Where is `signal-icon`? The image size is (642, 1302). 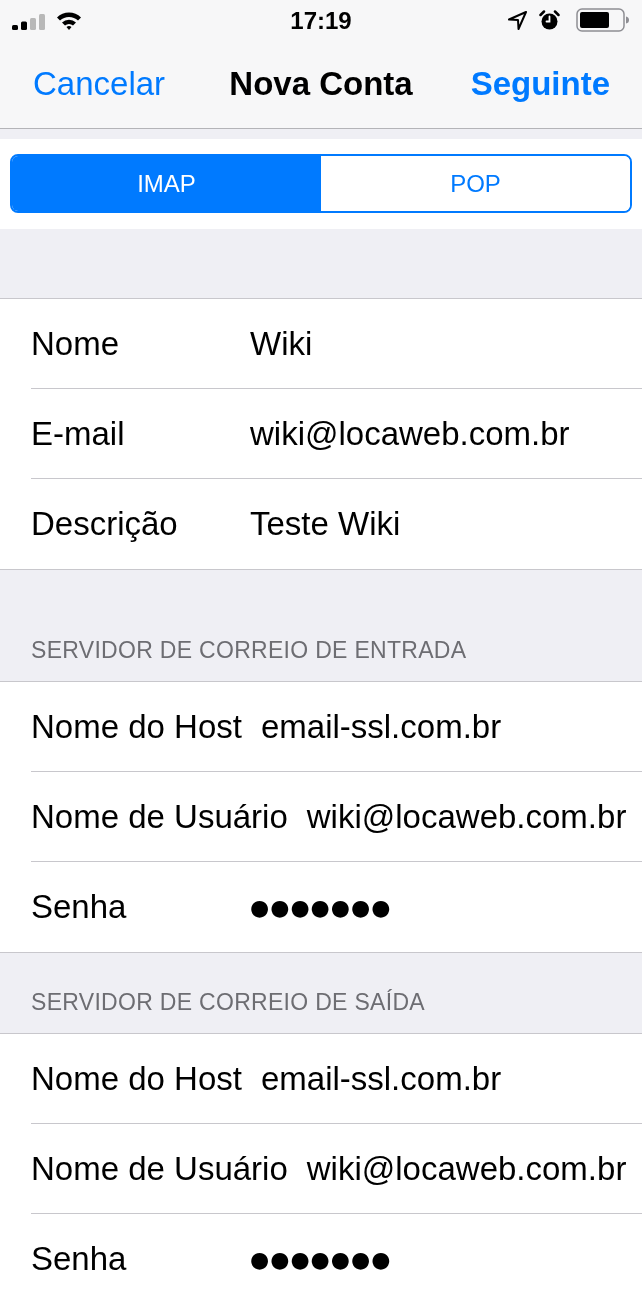
signal-icon is located at coordinates (30, 22).